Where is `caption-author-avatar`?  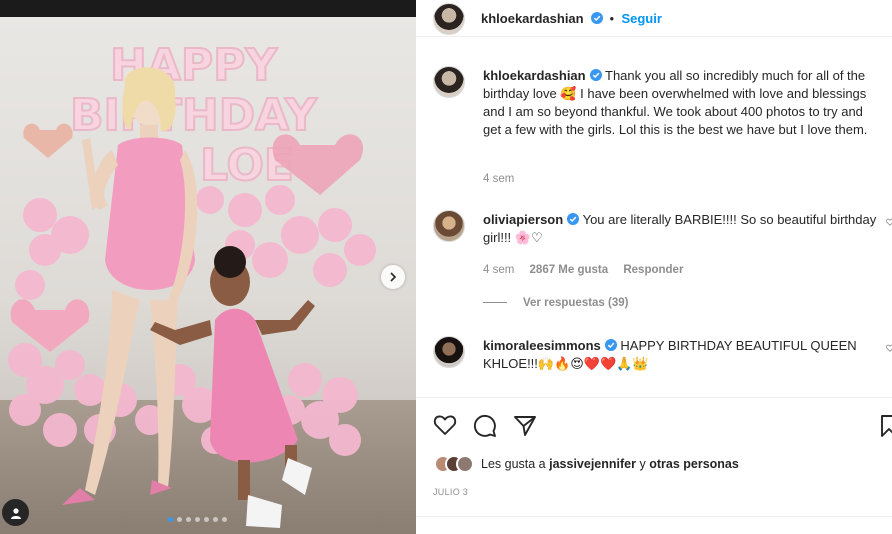
caption-author-avatar is located at coordinates (449, 82).